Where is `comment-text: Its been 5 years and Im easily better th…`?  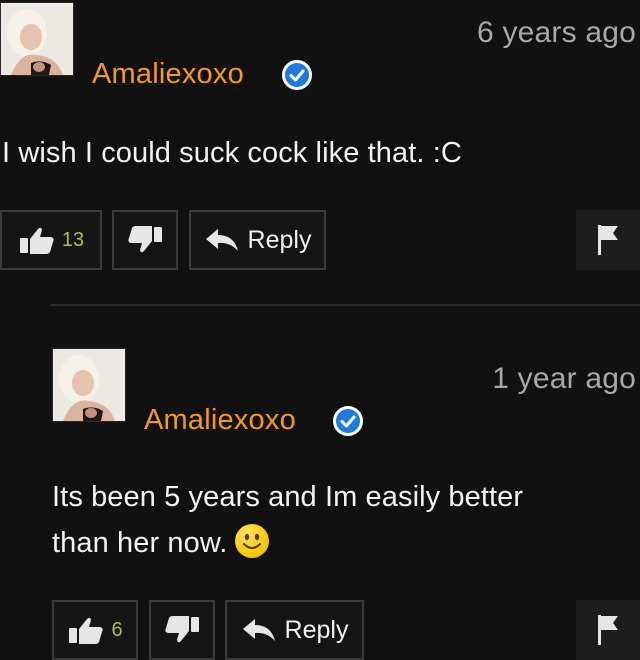
comment-text: Its been 5 years and Im easily better th… is located at coordinates (342, 520).